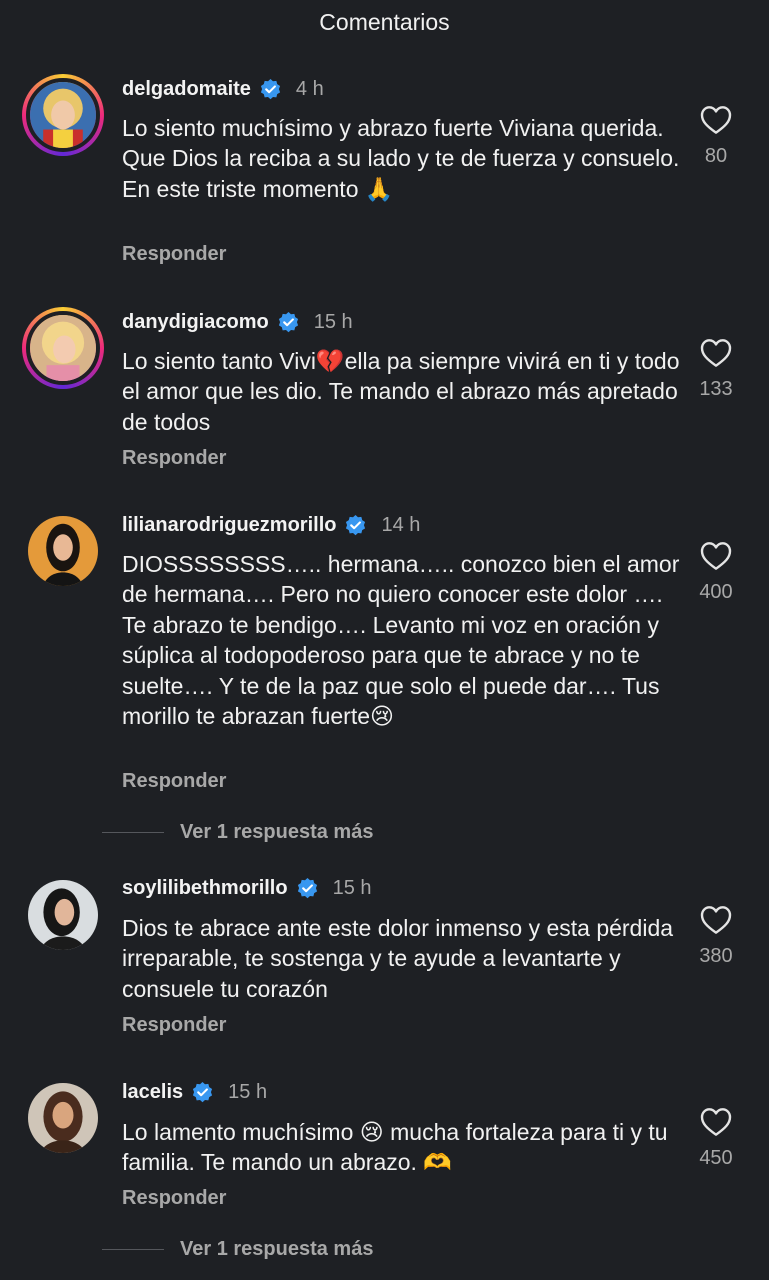  I want to click on like-count: 380, so click(716, 956).